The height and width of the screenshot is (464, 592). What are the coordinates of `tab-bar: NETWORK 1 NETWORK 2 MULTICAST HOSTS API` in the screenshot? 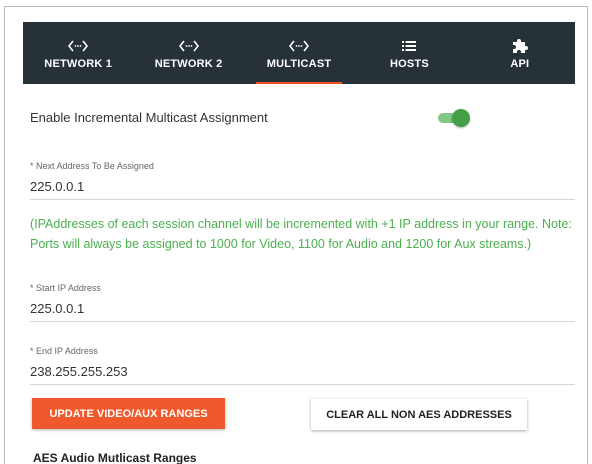 It's located at (299, 53).